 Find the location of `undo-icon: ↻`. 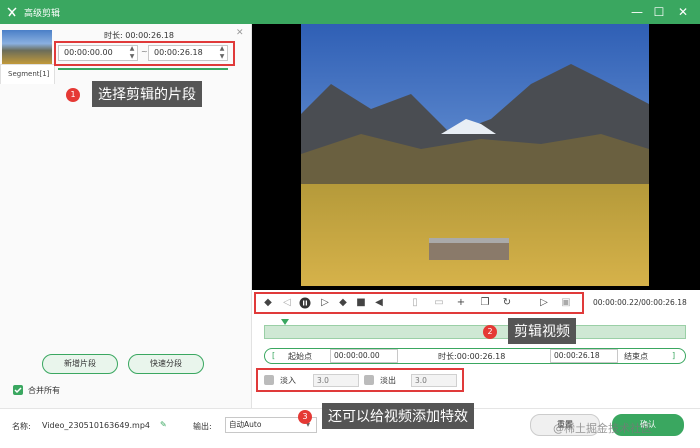

undo-icon: ↻ is located at coordinates (507, 303).